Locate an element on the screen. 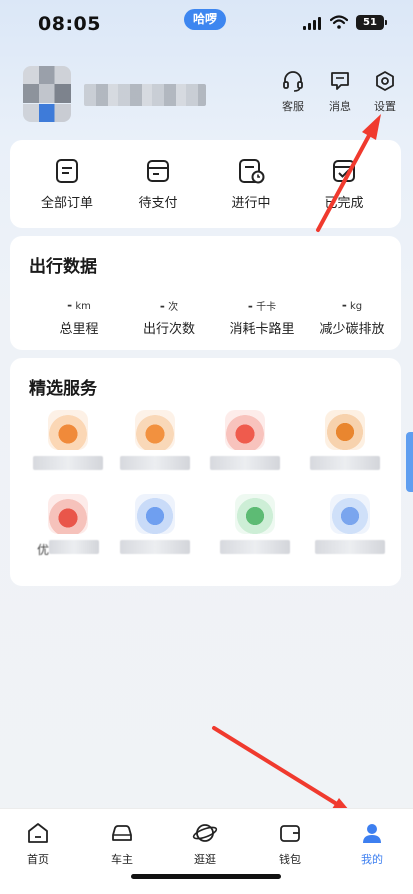 Image resolution: width=413 pixels, height=894 pixels. nav-car-owner: 车主 is located at coordinates (122, 844).